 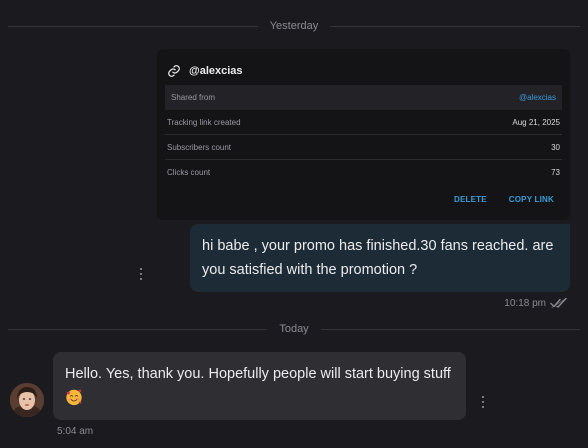 I want to click on date-divider-label: Today, so click(x=294, y=329).